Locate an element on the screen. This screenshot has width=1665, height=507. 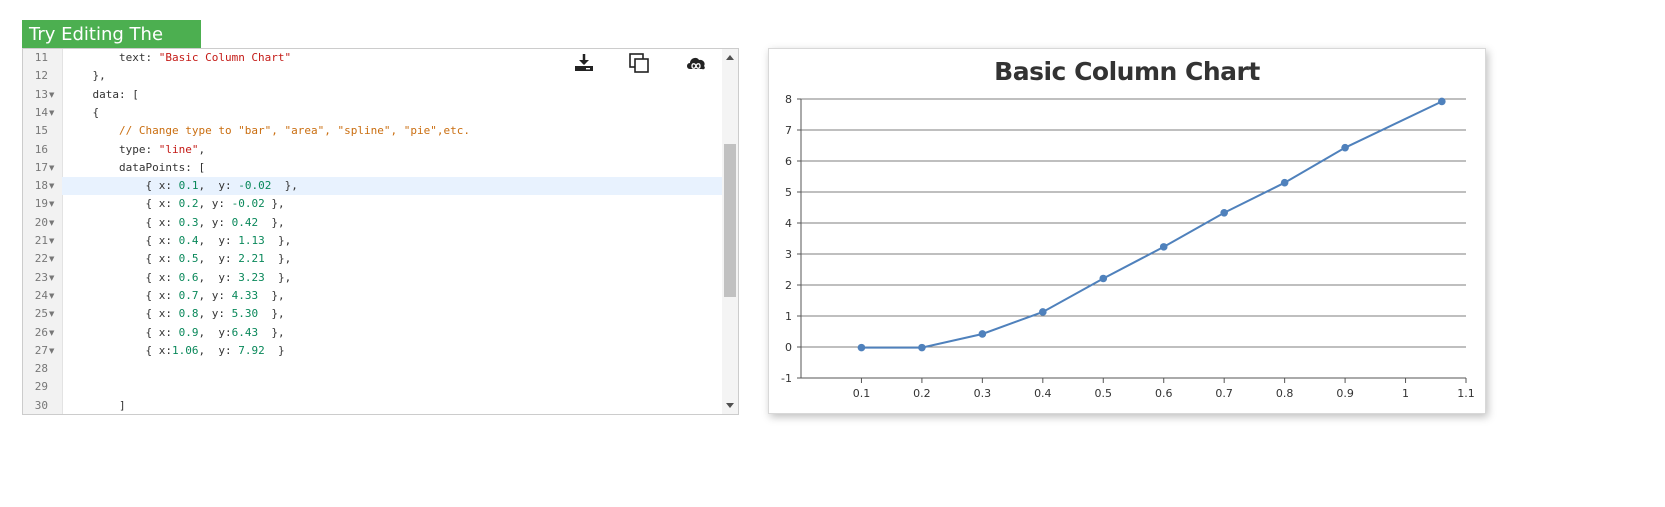
code-line: 24 ▼ { x: 0.7, y: 4.33 }, is located at coordinates (378, 296).